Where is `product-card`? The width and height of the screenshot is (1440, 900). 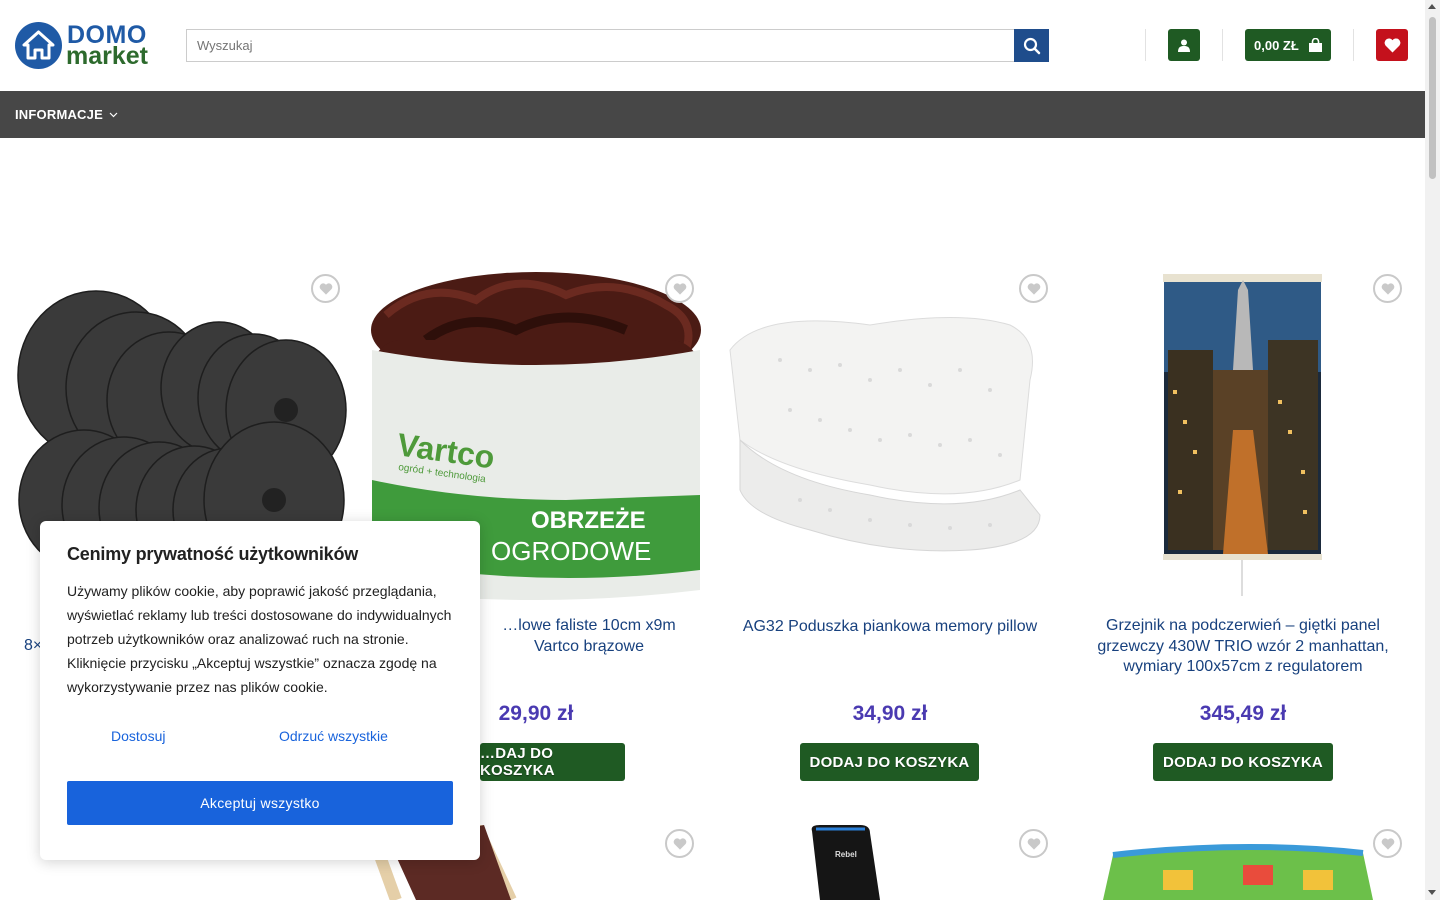
product-card is located at coordinates (1243, 862).